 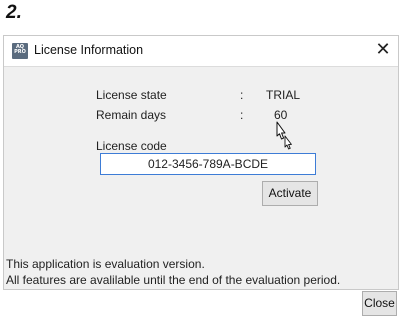 What do you see at coordinates (14, 12) in the screenshot?
I see `step-number: 2.` at bounding box center [14, 12].